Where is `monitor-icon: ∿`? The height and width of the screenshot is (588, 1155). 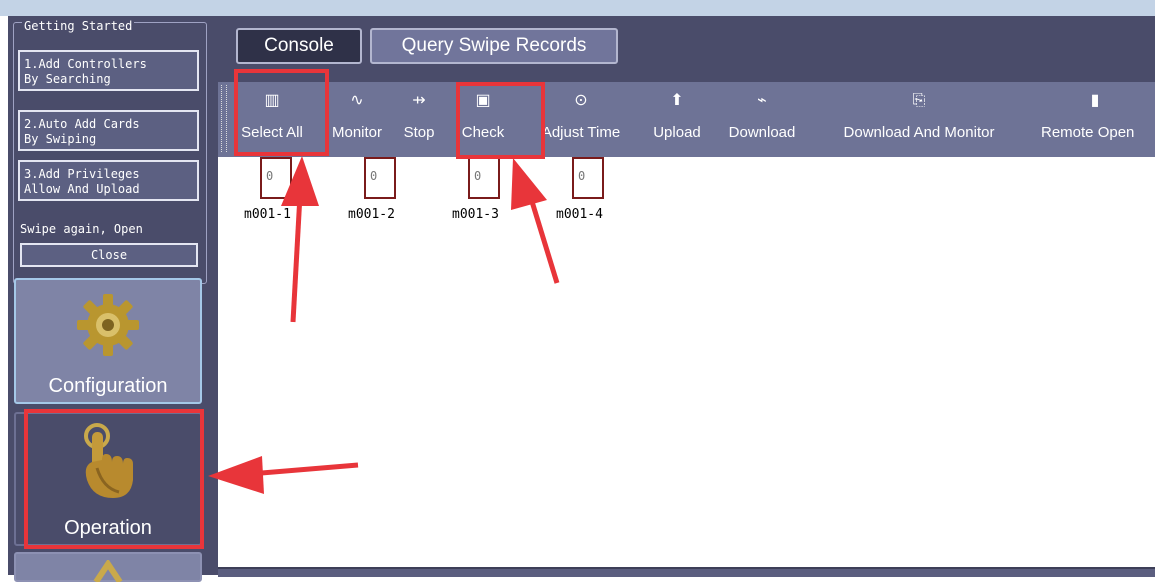 monitor-icon: ∿ is located at coordinates (357, 100).